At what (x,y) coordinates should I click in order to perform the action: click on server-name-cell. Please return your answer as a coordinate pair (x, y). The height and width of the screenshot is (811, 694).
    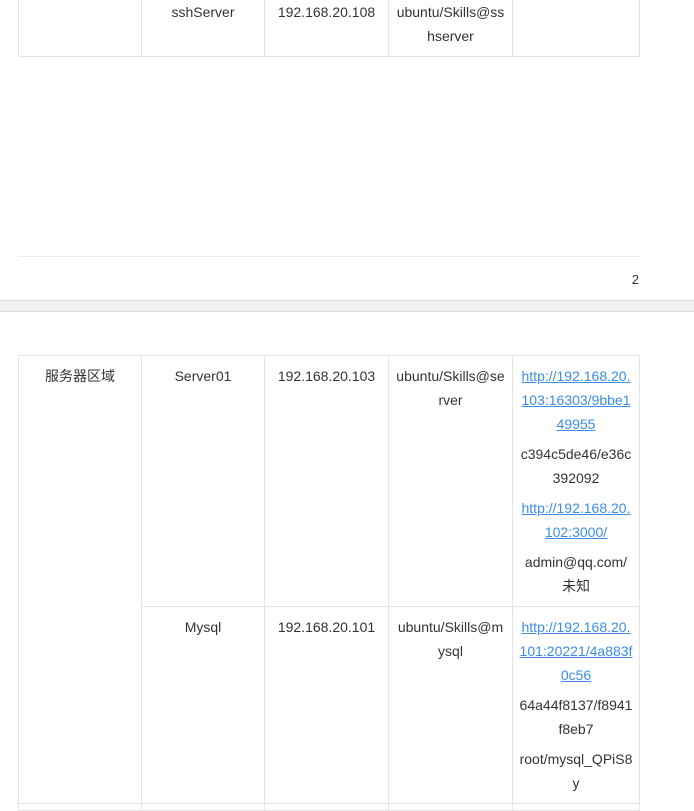
    Looking at the image, I should click on (203, 807).